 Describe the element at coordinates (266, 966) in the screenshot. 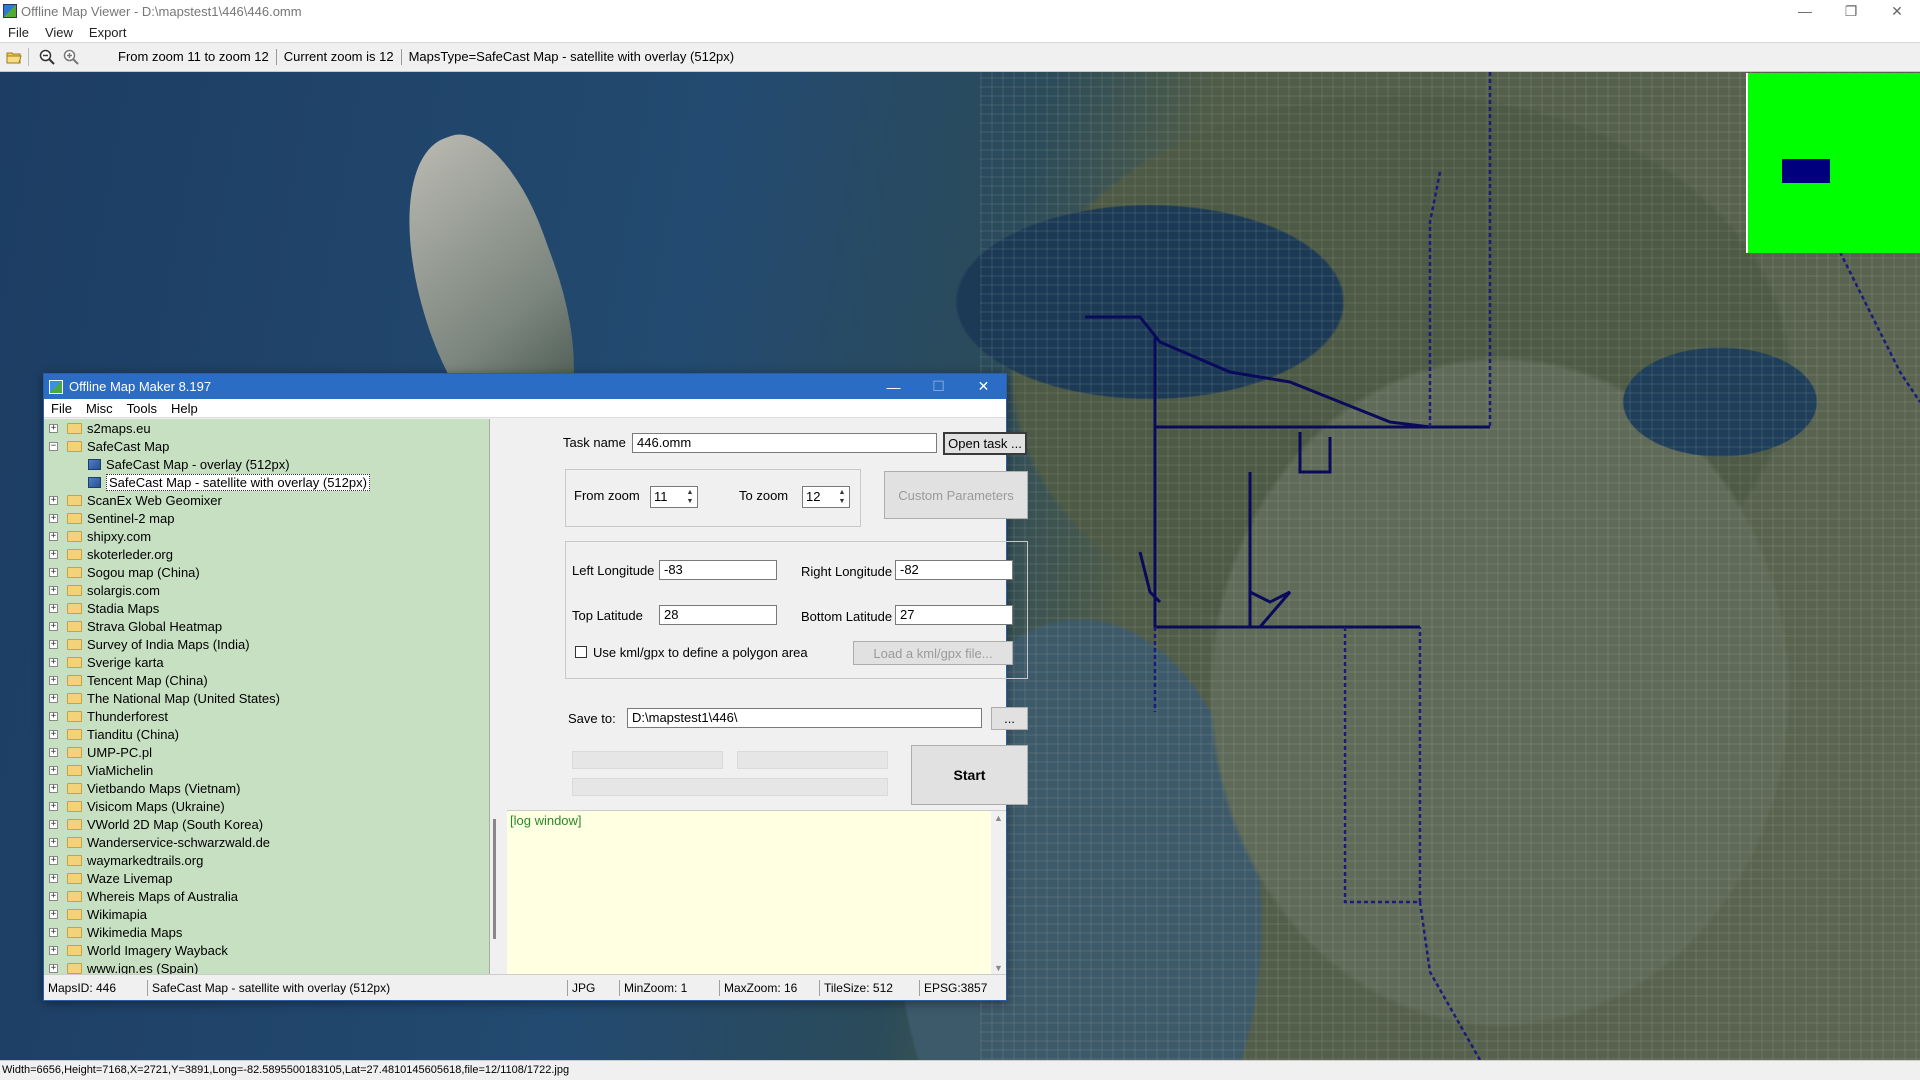

I see `tree-item: + www.ign.es (Spain)` at that location.